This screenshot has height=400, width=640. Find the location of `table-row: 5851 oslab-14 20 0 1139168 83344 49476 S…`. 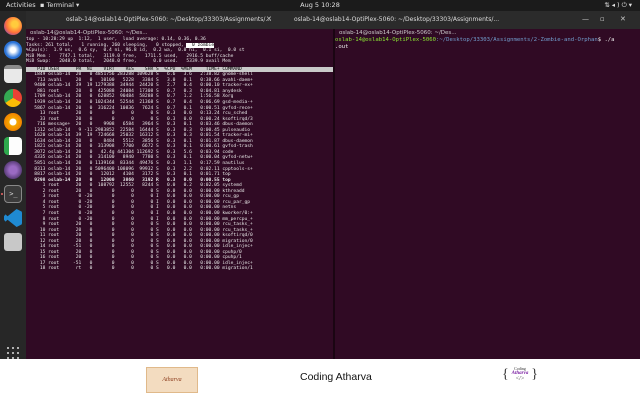

table-row: 5851 oslab-14 20 0 1139168 83344 49476 S… is located at coordinates (135, 164).